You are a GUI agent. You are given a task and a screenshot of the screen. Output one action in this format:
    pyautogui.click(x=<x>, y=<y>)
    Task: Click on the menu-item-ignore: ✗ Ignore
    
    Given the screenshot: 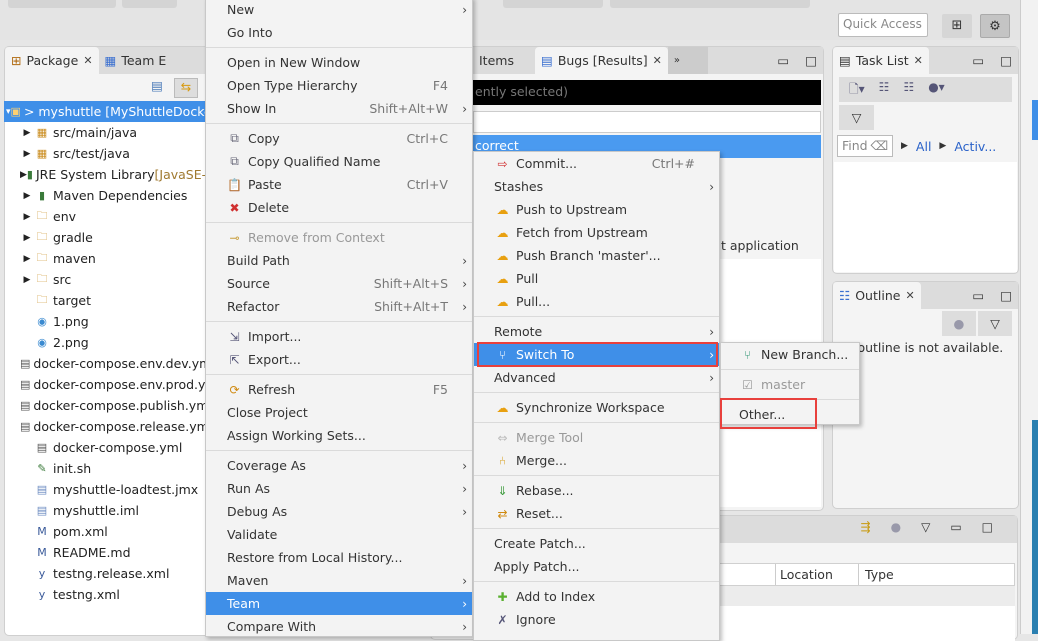 What is the action you would take?
    pyautogui.click(x=596, y=619)
    